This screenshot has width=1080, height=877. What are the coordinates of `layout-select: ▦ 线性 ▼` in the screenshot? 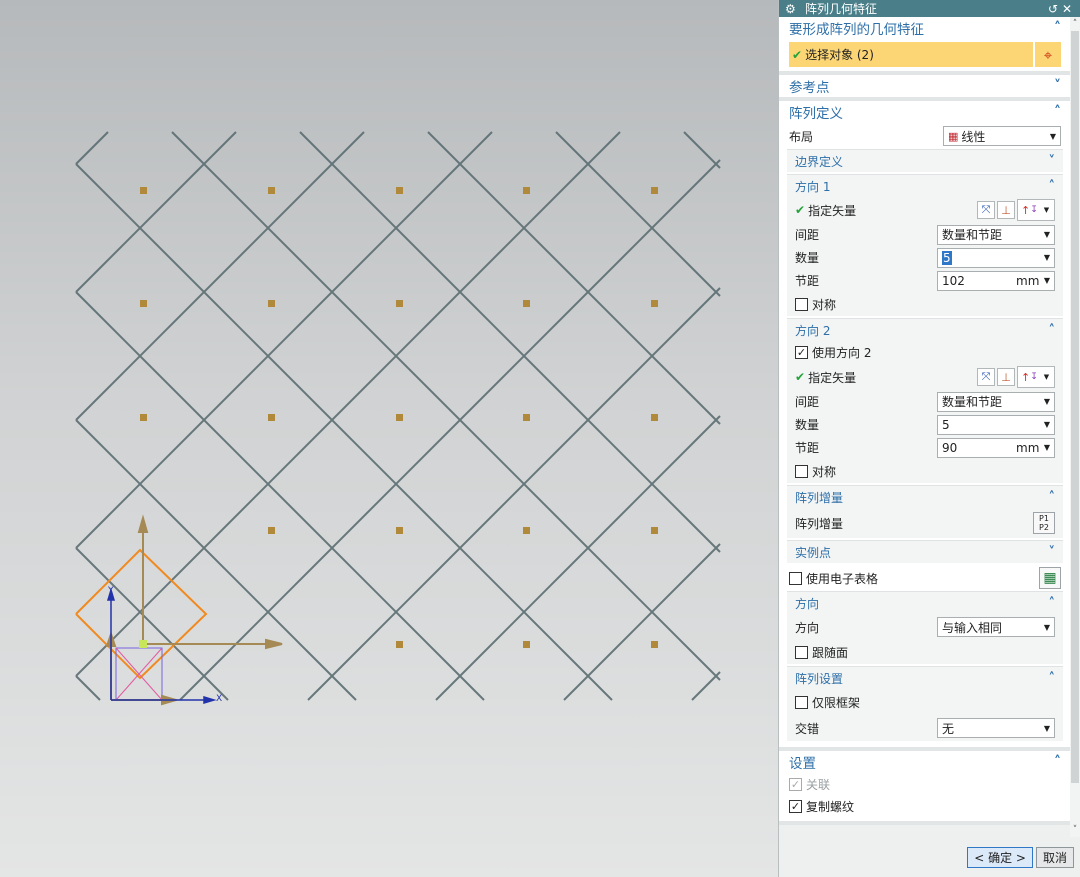 It's located at (1002, 136).